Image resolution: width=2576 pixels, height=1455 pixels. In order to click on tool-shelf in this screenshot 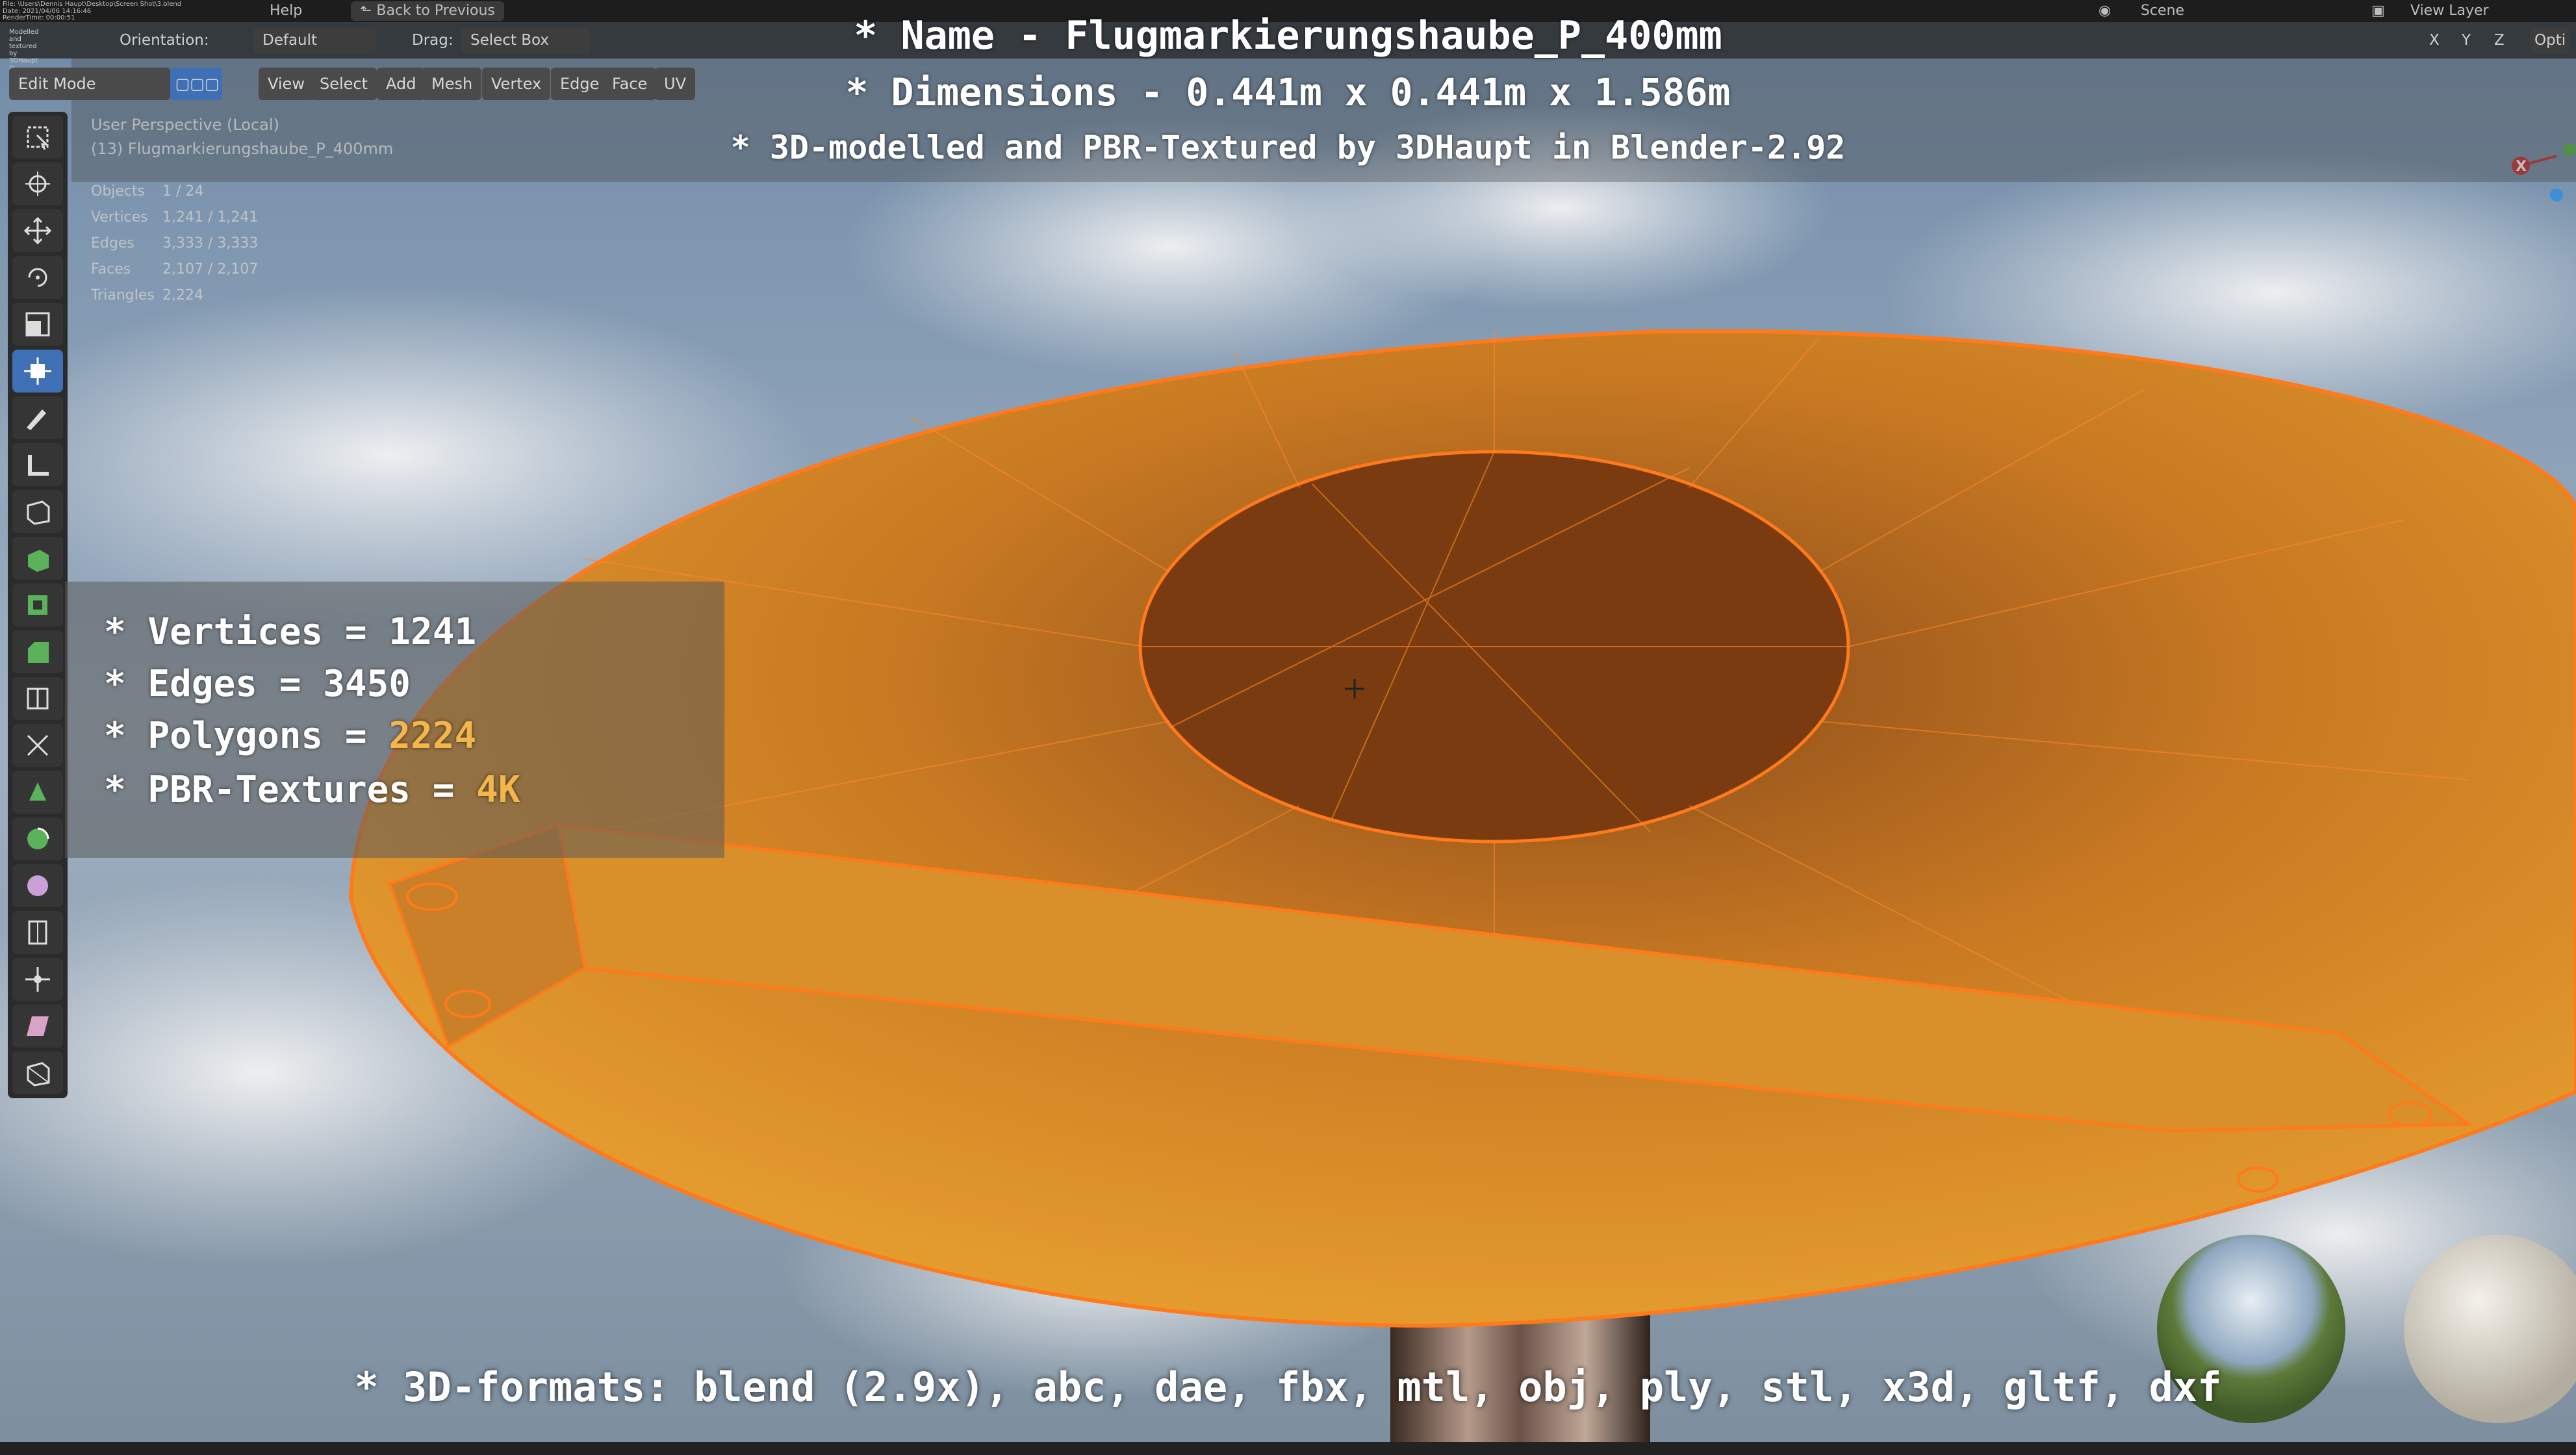, I will do `click(38, 605)`.